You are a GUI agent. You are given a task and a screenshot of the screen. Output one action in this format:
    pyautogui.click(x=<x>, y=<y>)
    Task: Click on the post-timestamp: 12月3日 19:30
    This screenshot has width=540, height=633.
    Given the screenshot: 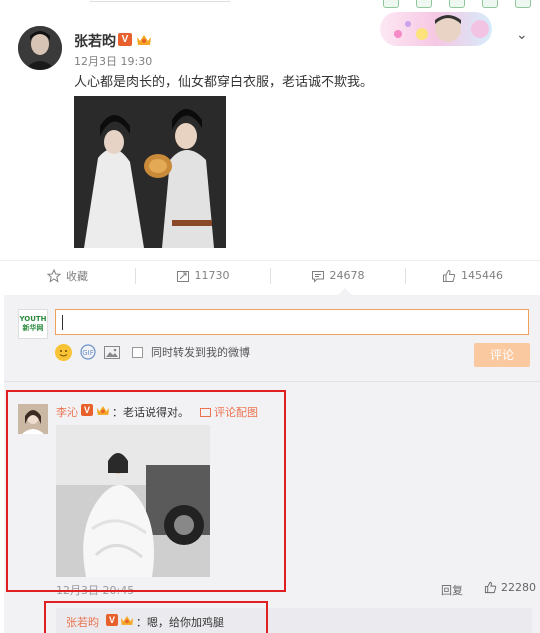 What is the action you would take?
    pyautogui.click(x=113, y=61)
    